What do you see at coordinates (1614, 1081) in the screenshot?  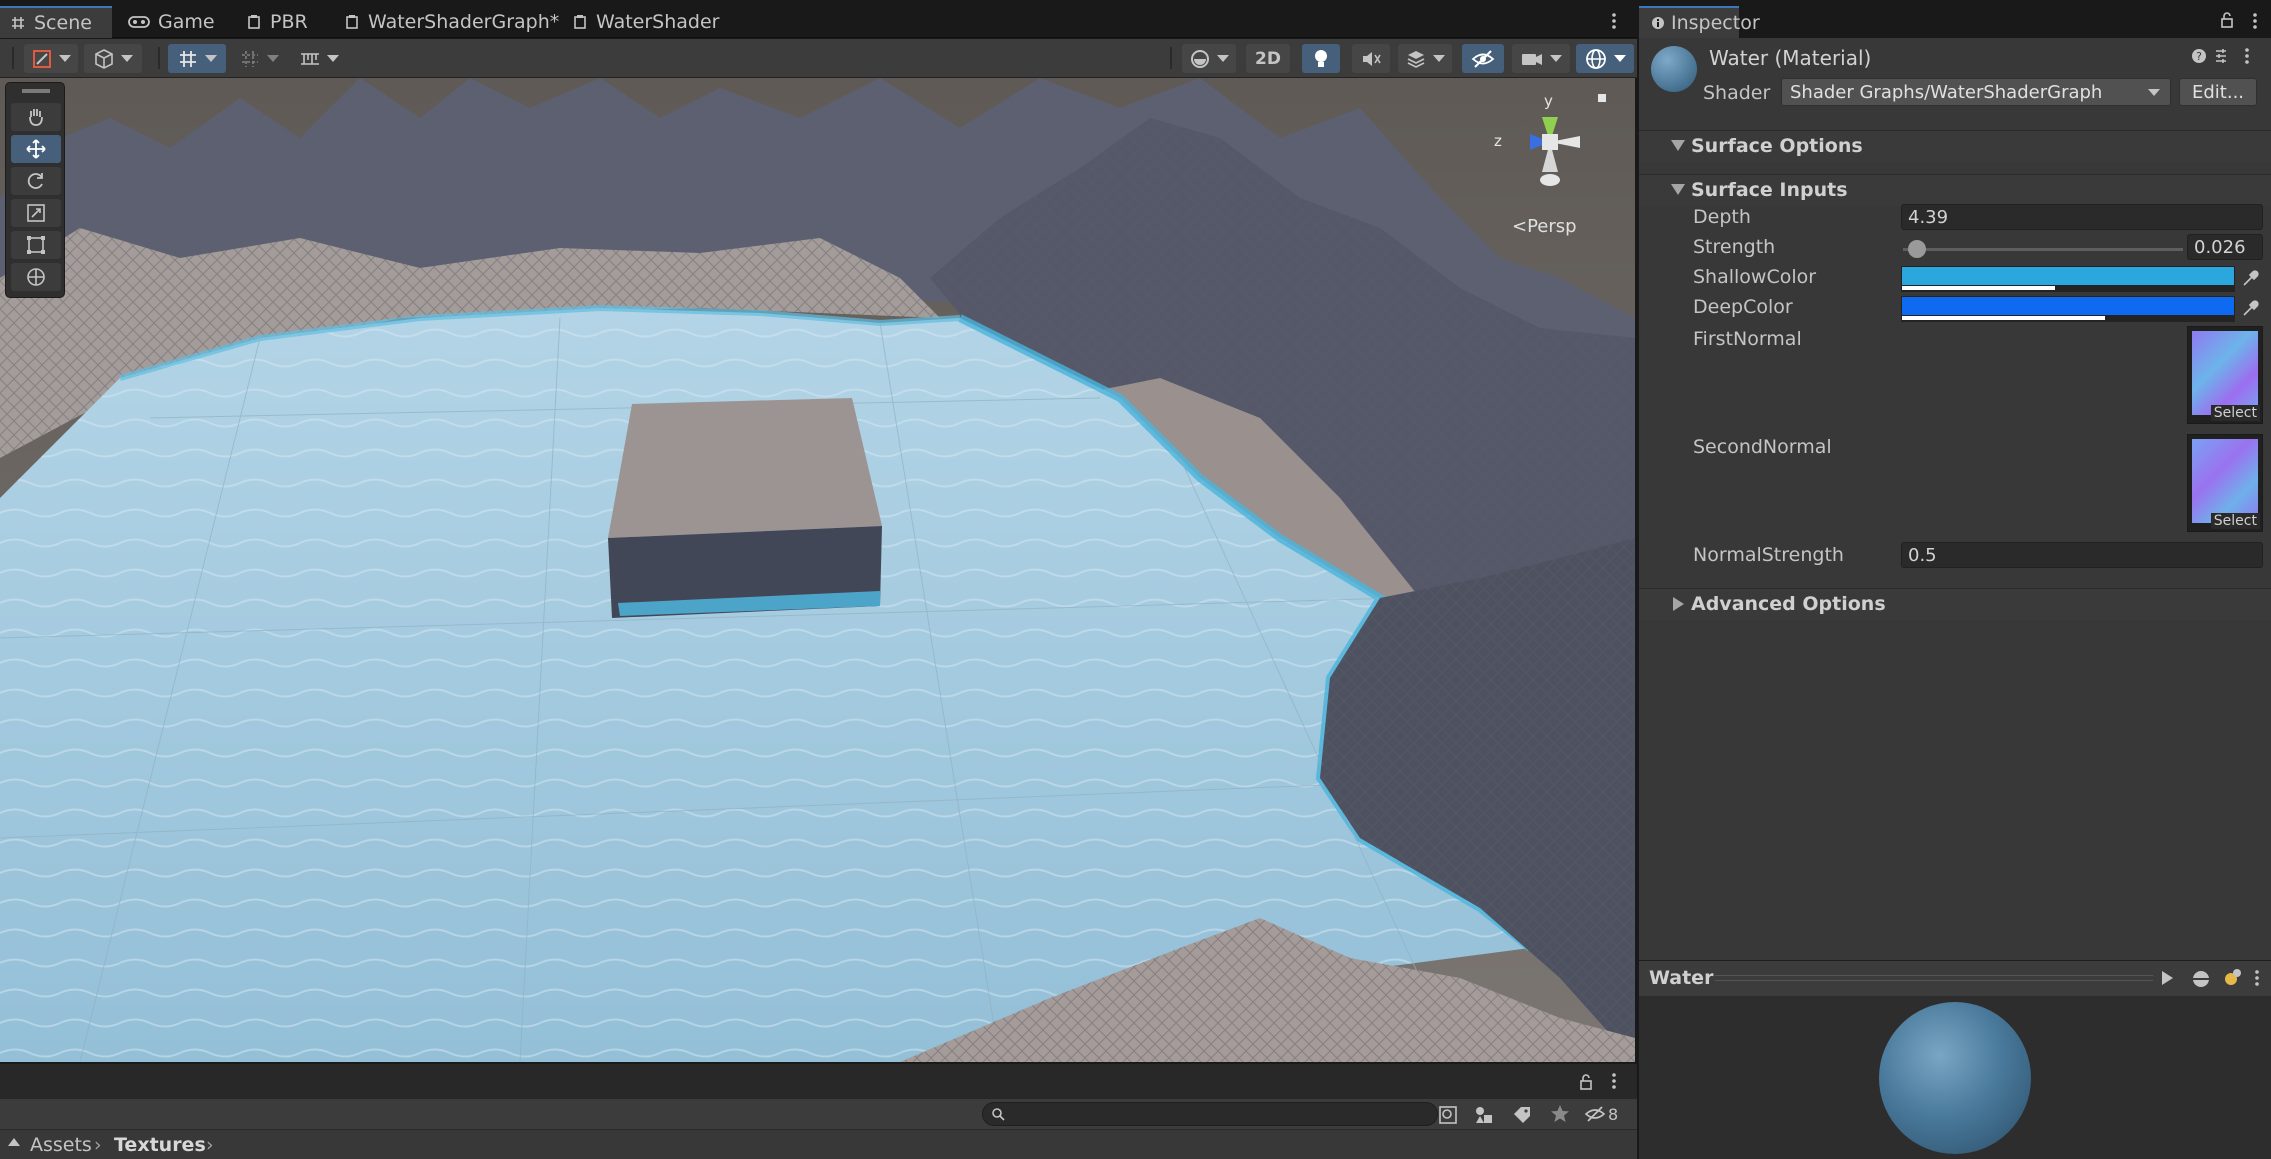 I see `project-menu-icon` at bounding box center [1614, 1081].